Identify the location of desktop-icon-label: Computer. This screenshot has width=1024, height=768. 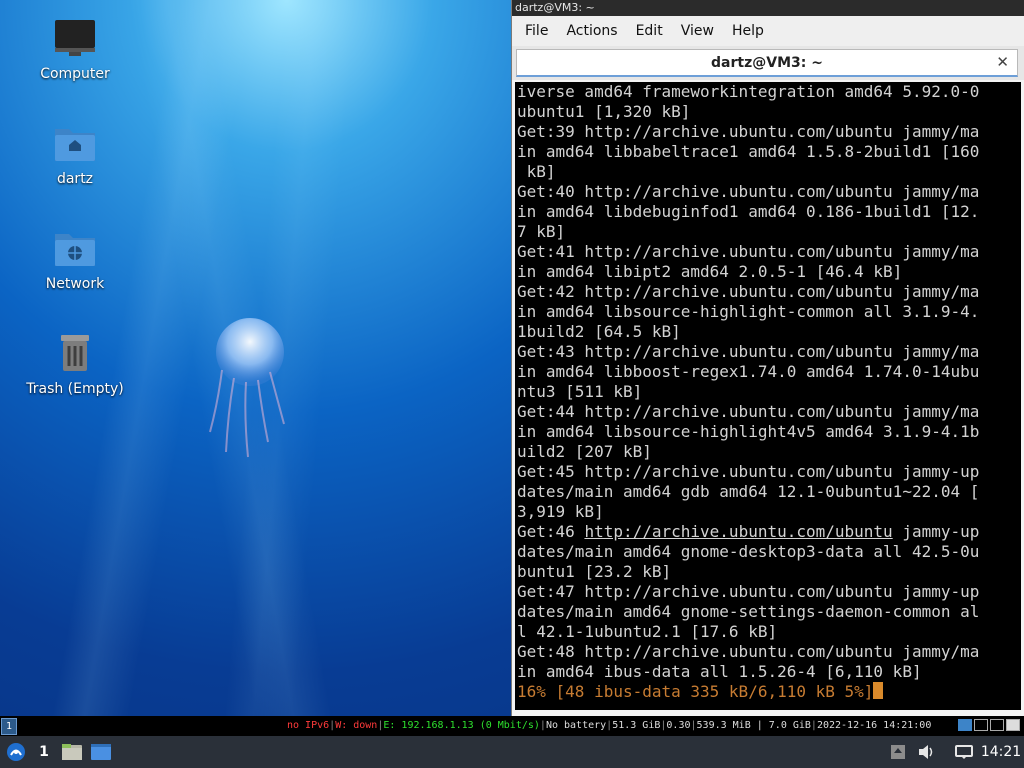
(75, 74).